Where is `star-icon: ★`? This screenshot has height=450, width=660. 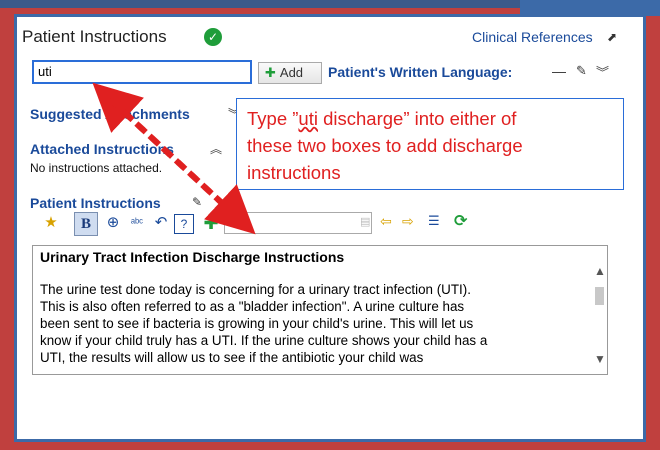
star-icon: ★ is located at coordinates (51, 223).